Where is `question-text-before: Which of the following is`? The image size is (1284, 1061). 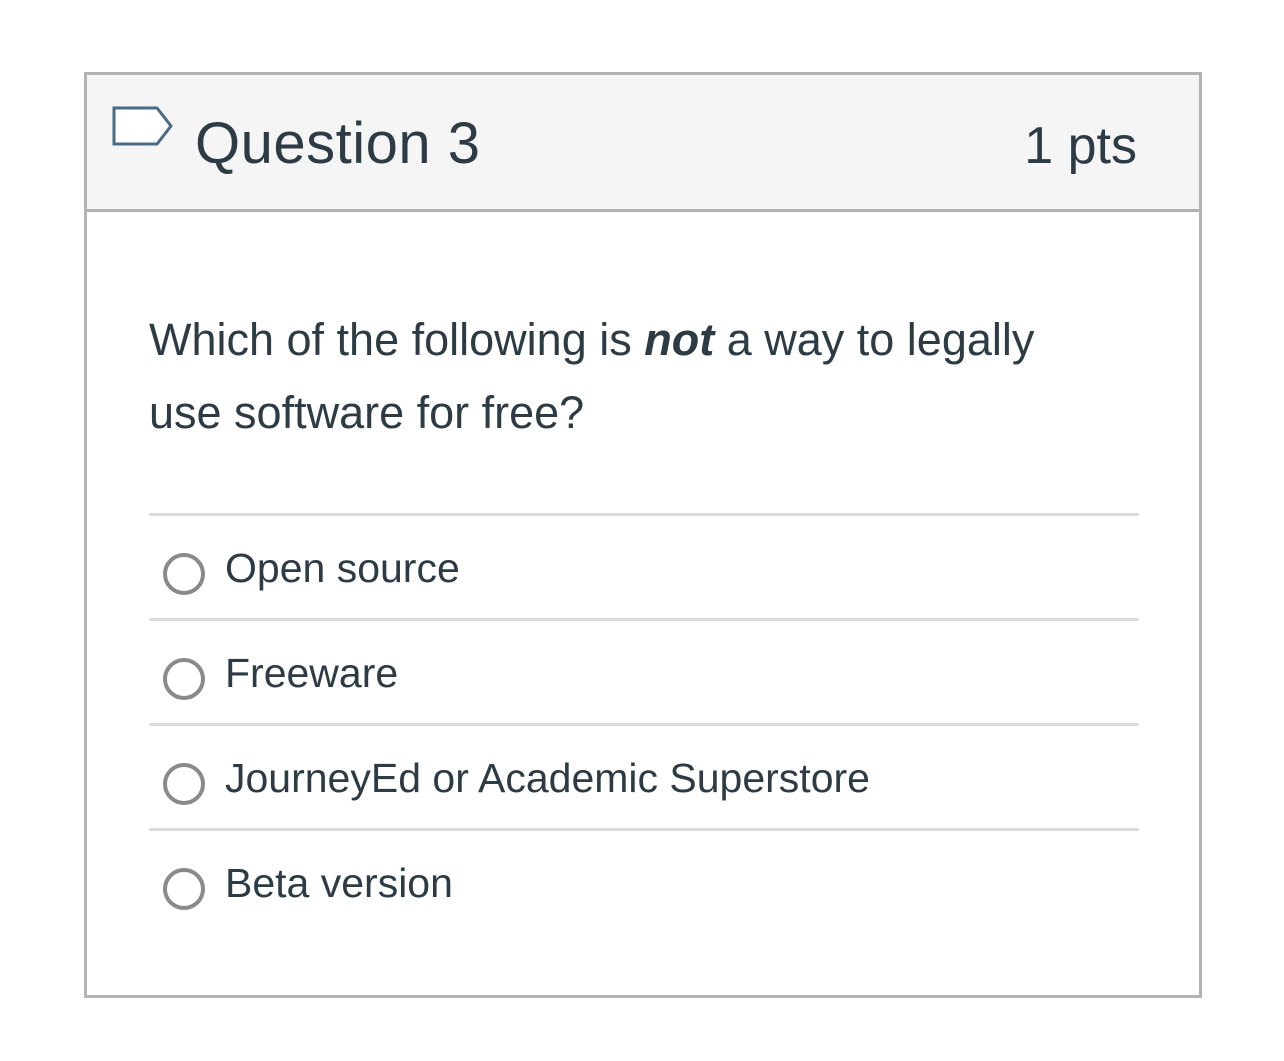
question-text-before: Which of the following is is located at coordinates (397, 339).